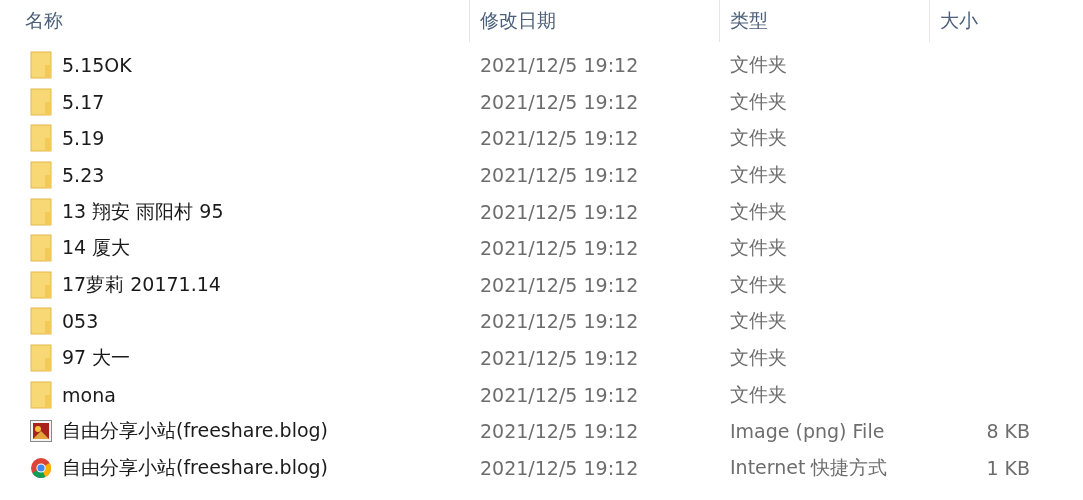  What do you see at coordinates (83, 138) in the screenshot?
I see `file-name: 5.19` at bounding box center [83, 138].